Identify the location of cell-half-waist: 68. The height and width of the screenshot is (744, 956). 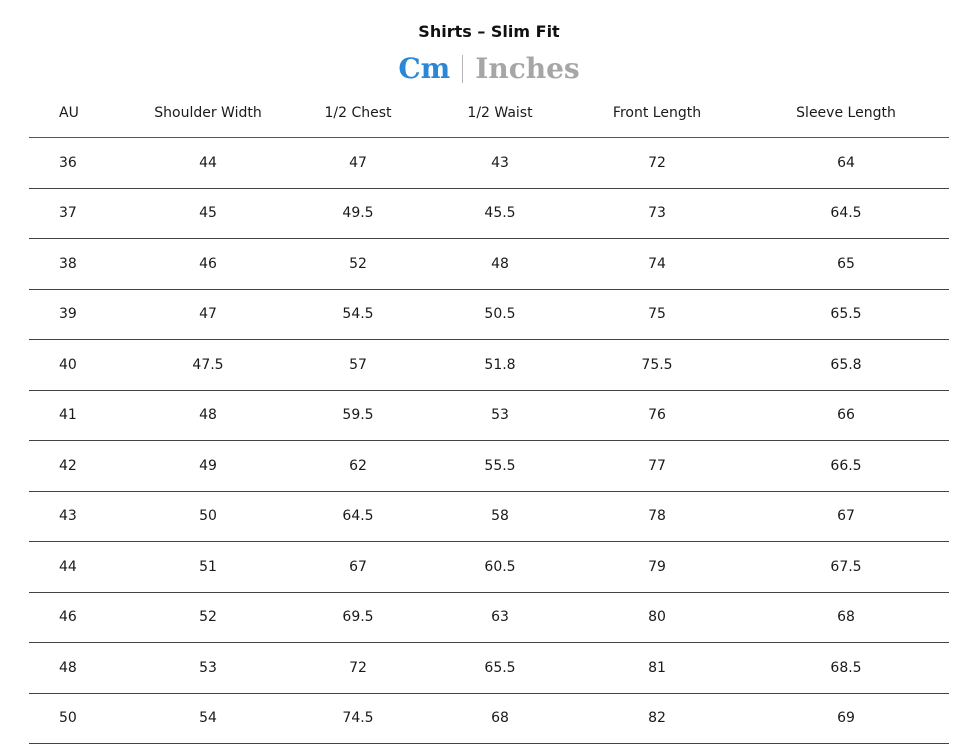
(500, 718).